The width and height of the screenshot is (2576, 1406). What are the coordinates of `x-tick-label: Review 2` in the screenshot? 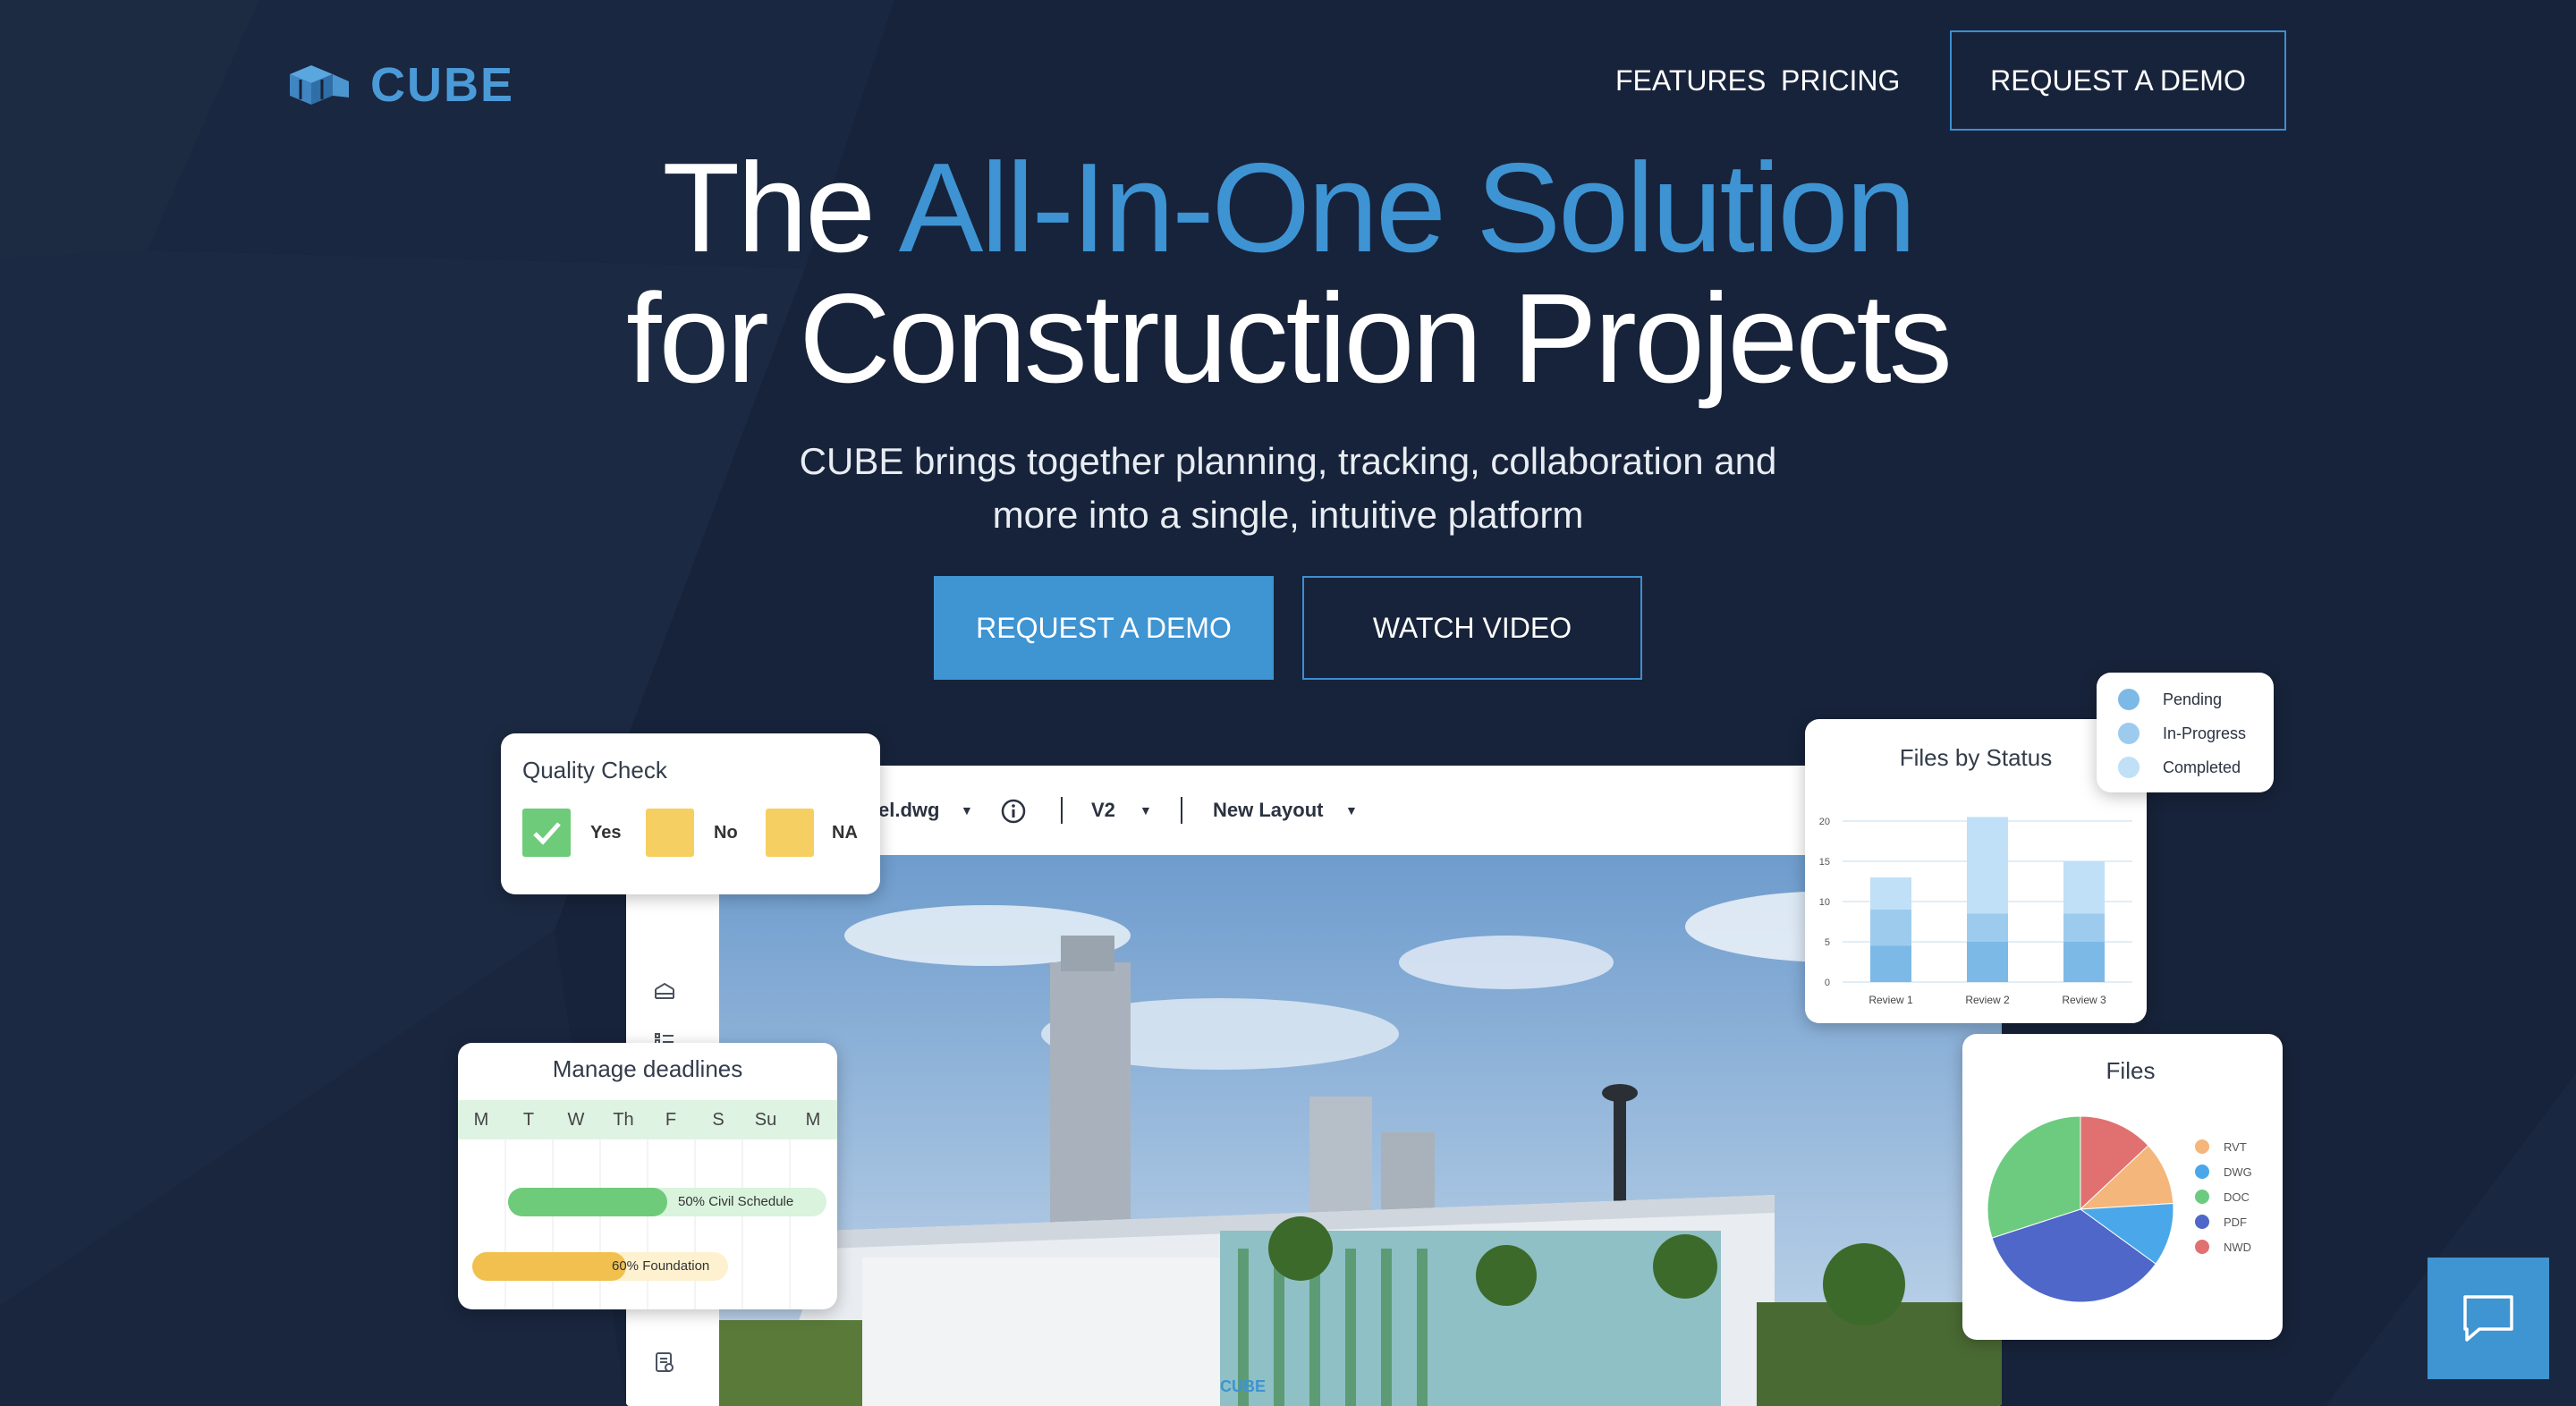 It's located at (1987, 1000).